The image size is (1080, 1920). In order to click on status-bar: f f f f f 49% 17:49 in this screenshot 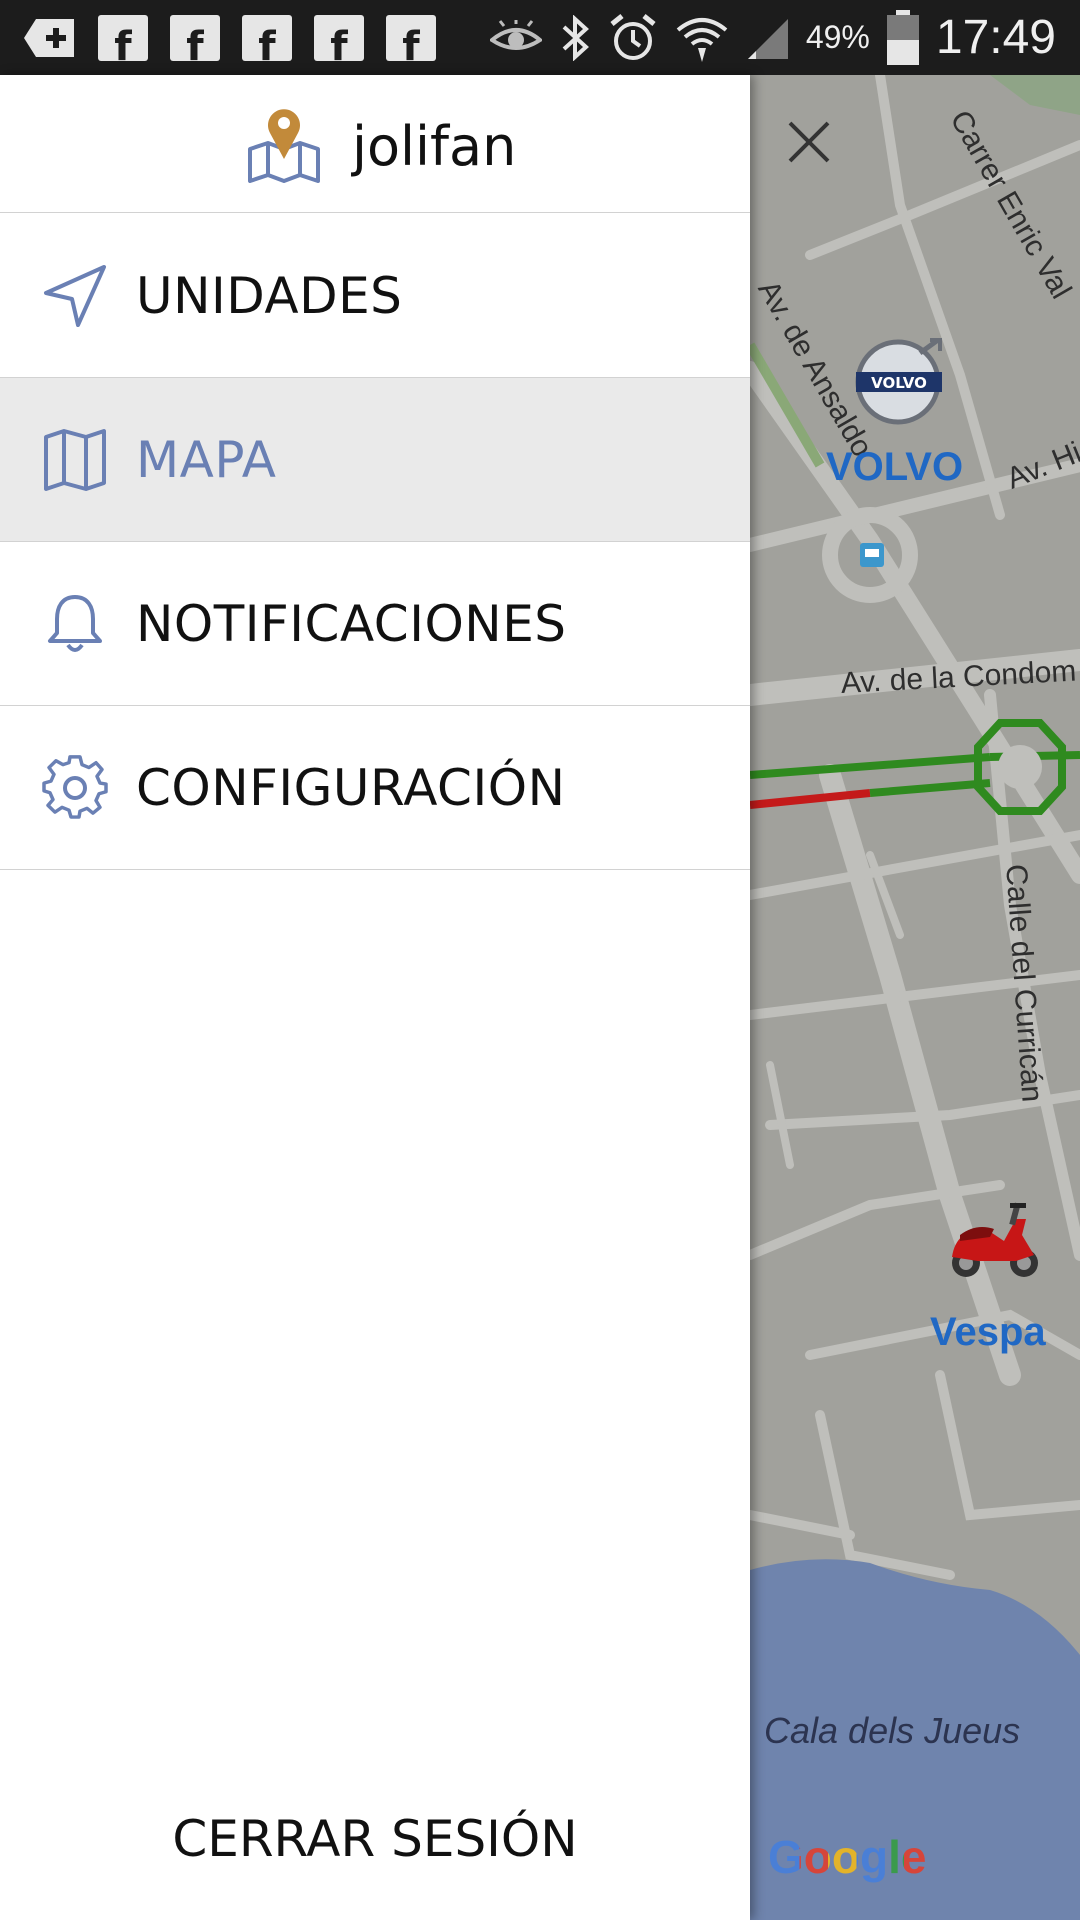, I will do `click(540, 37)`.